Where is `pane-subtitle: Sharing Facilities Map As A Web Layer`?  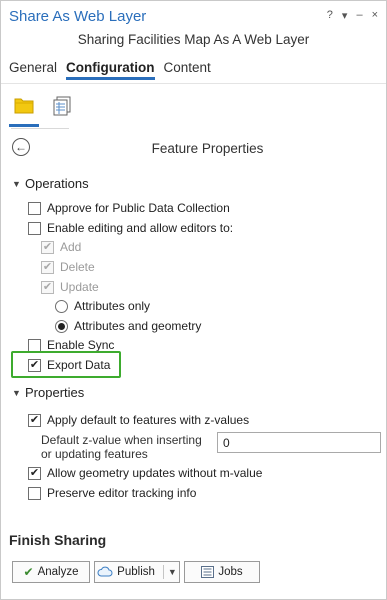
pane-subtitle: Sharing Facilities Map As A Web Layer is located at coordinates (193, 39).